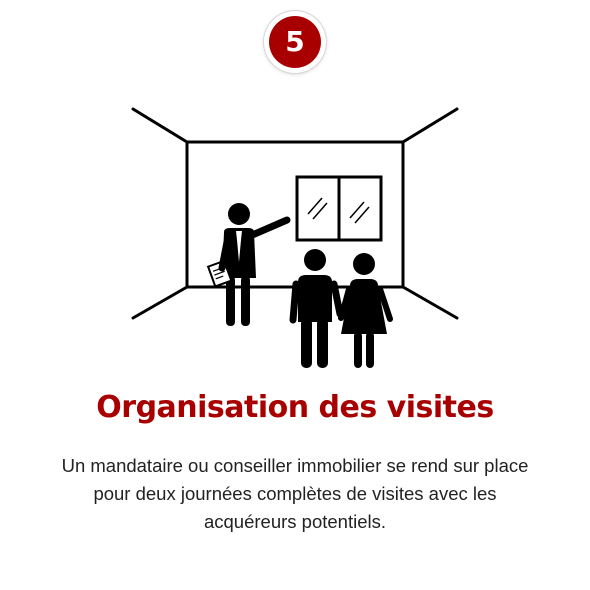  Describe the element at coordinates (316, 308) in the screenshot. I see `visitor-man-figure` at that location.